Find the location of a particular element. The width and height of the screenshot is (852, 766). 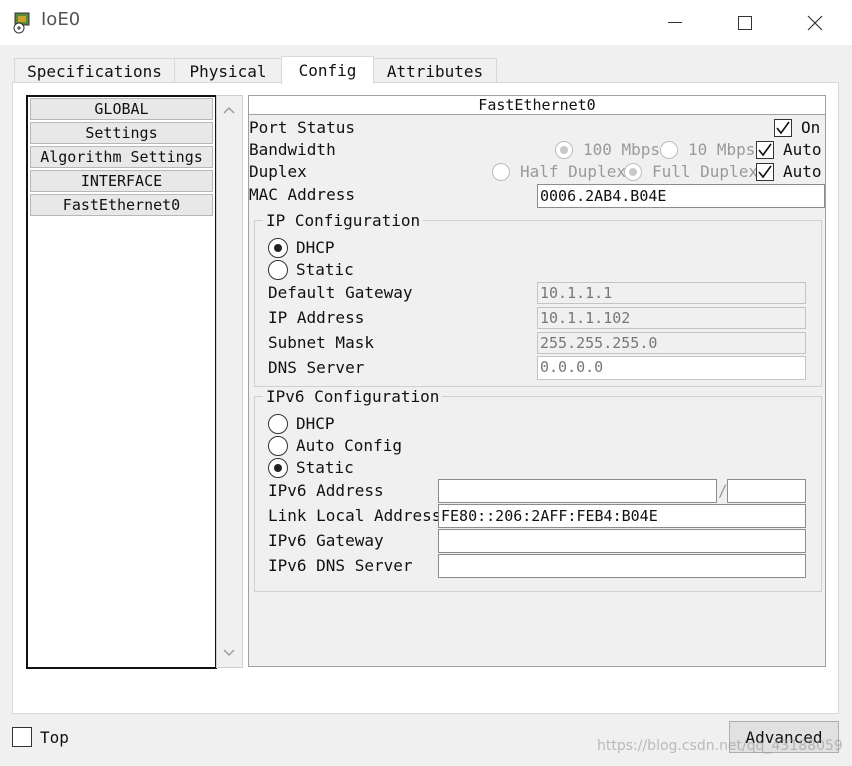

maximize-button is located at coordinates (745, 22).